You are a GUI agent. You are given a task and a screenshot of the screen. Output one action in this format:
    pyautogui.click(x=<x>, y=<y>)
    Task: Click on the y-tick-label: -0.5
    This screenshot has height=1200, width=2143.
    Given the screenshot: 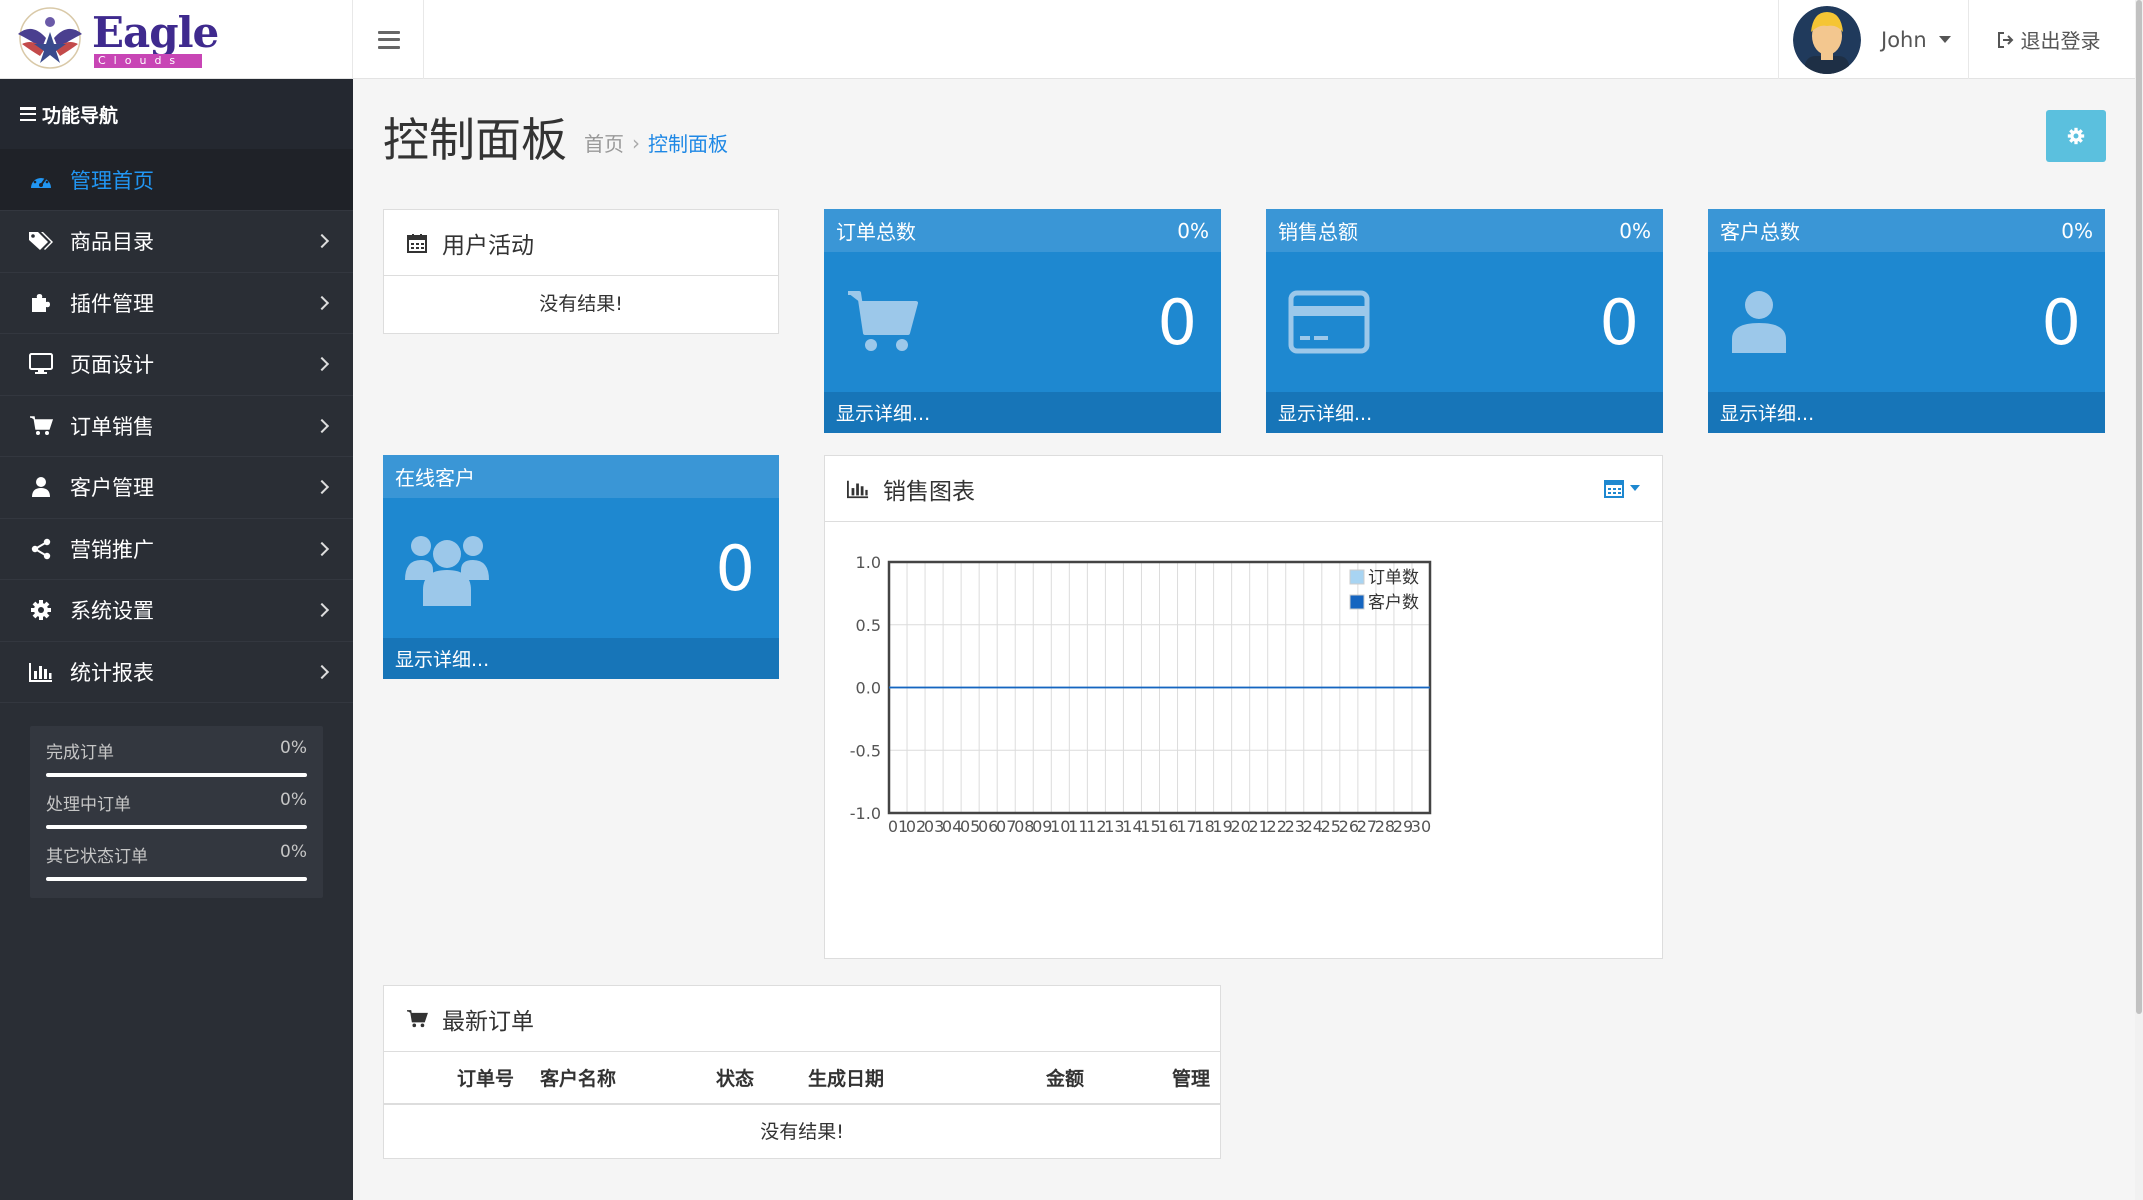 What is the action you would take?
    pyautogui.click(x=865, y=750)
    